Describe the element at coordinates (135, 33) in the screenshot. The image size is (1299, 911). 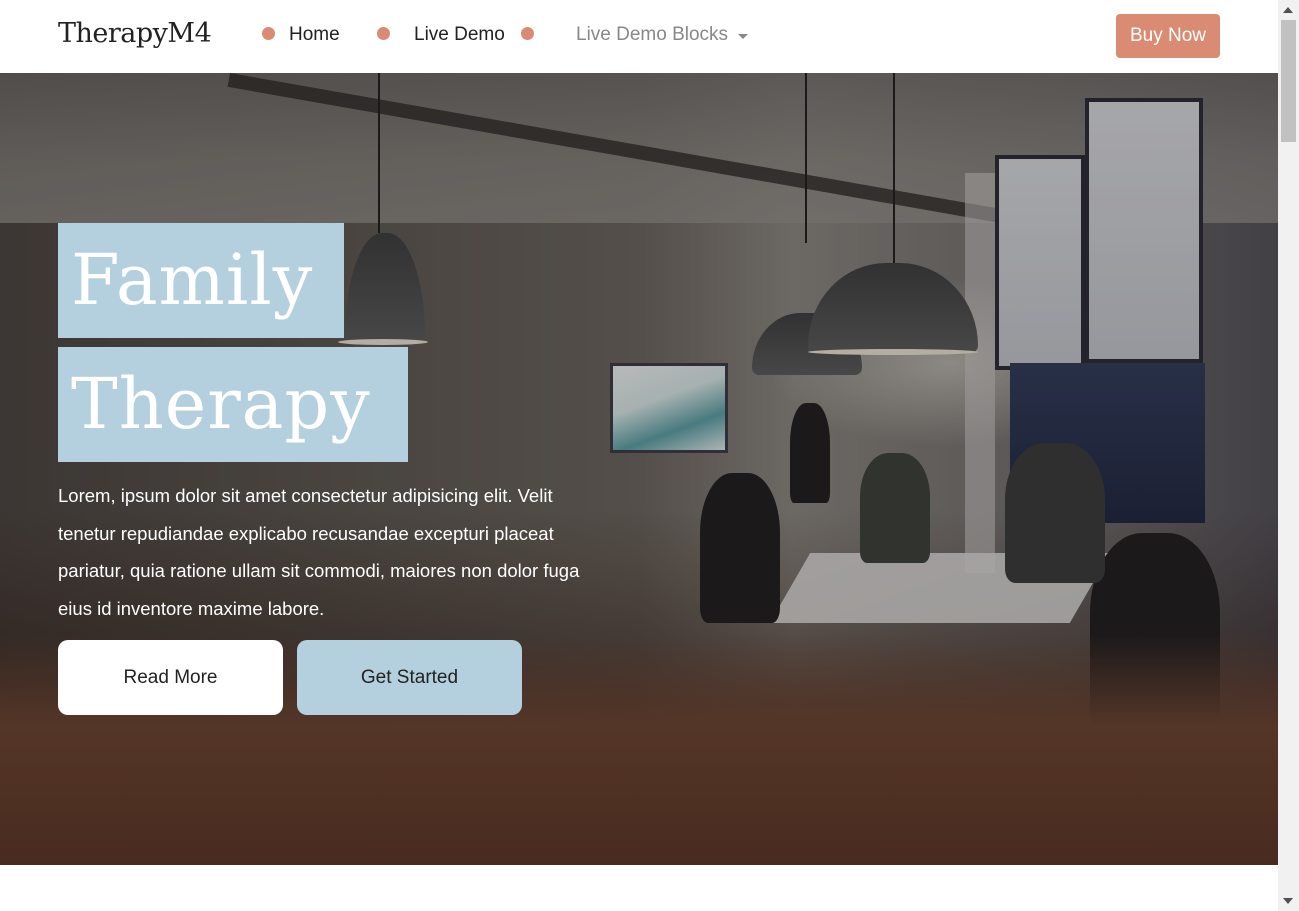
I see `brand-logo: TherapyM4` at that location.